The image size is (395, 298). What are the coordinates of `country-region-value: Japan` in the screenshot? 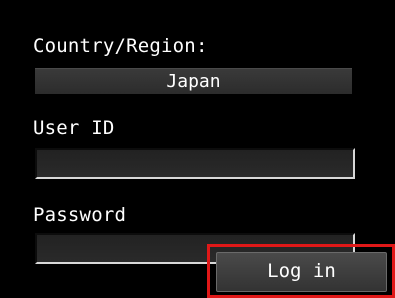 It's located at (193, 81).